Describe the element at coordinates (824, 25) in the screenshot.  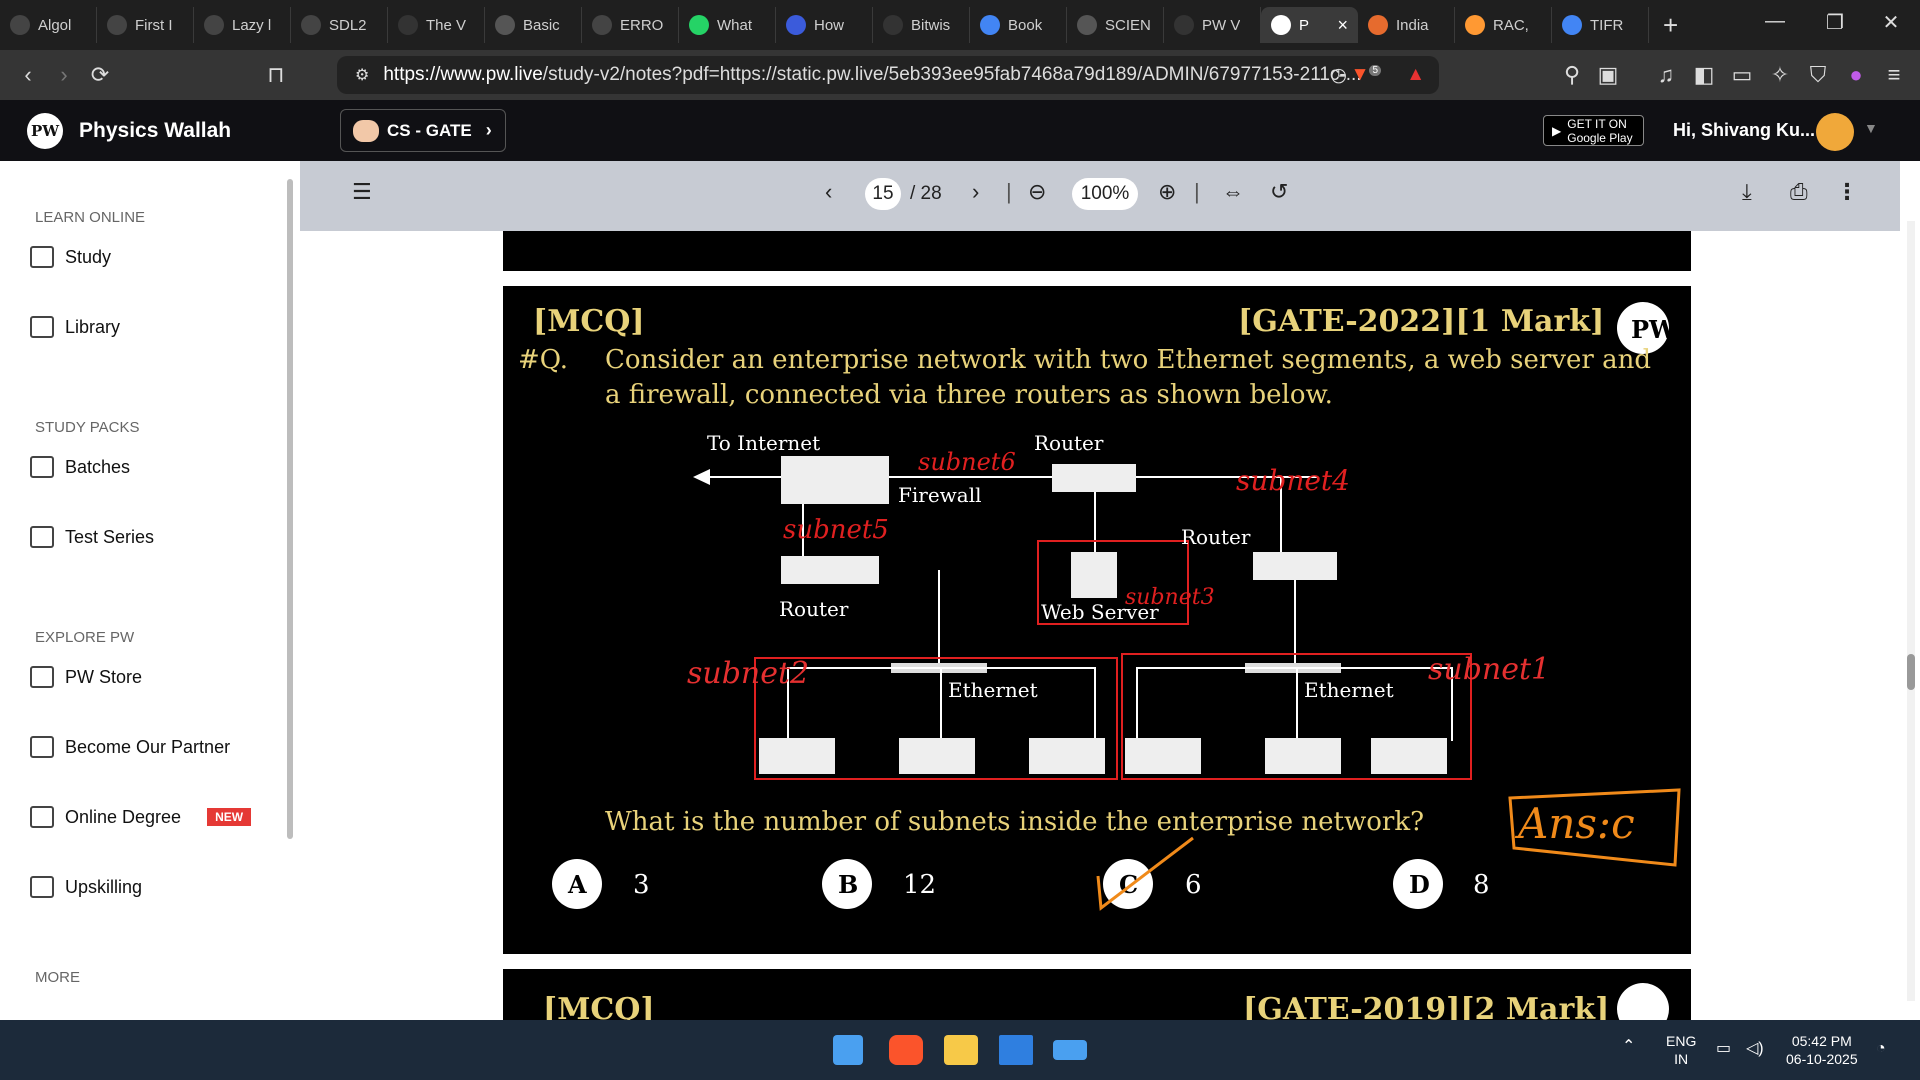
I see `tab-8: How` at that location.